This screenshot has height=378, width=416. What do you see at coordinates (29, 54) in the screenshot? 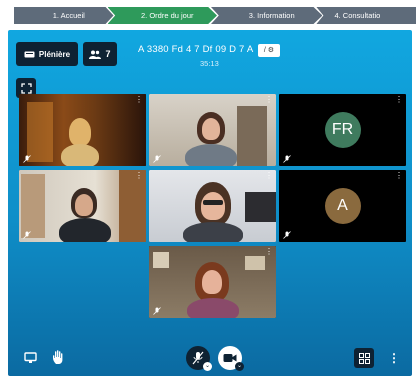
I see `room-icon` at bounding box center [29, 54].